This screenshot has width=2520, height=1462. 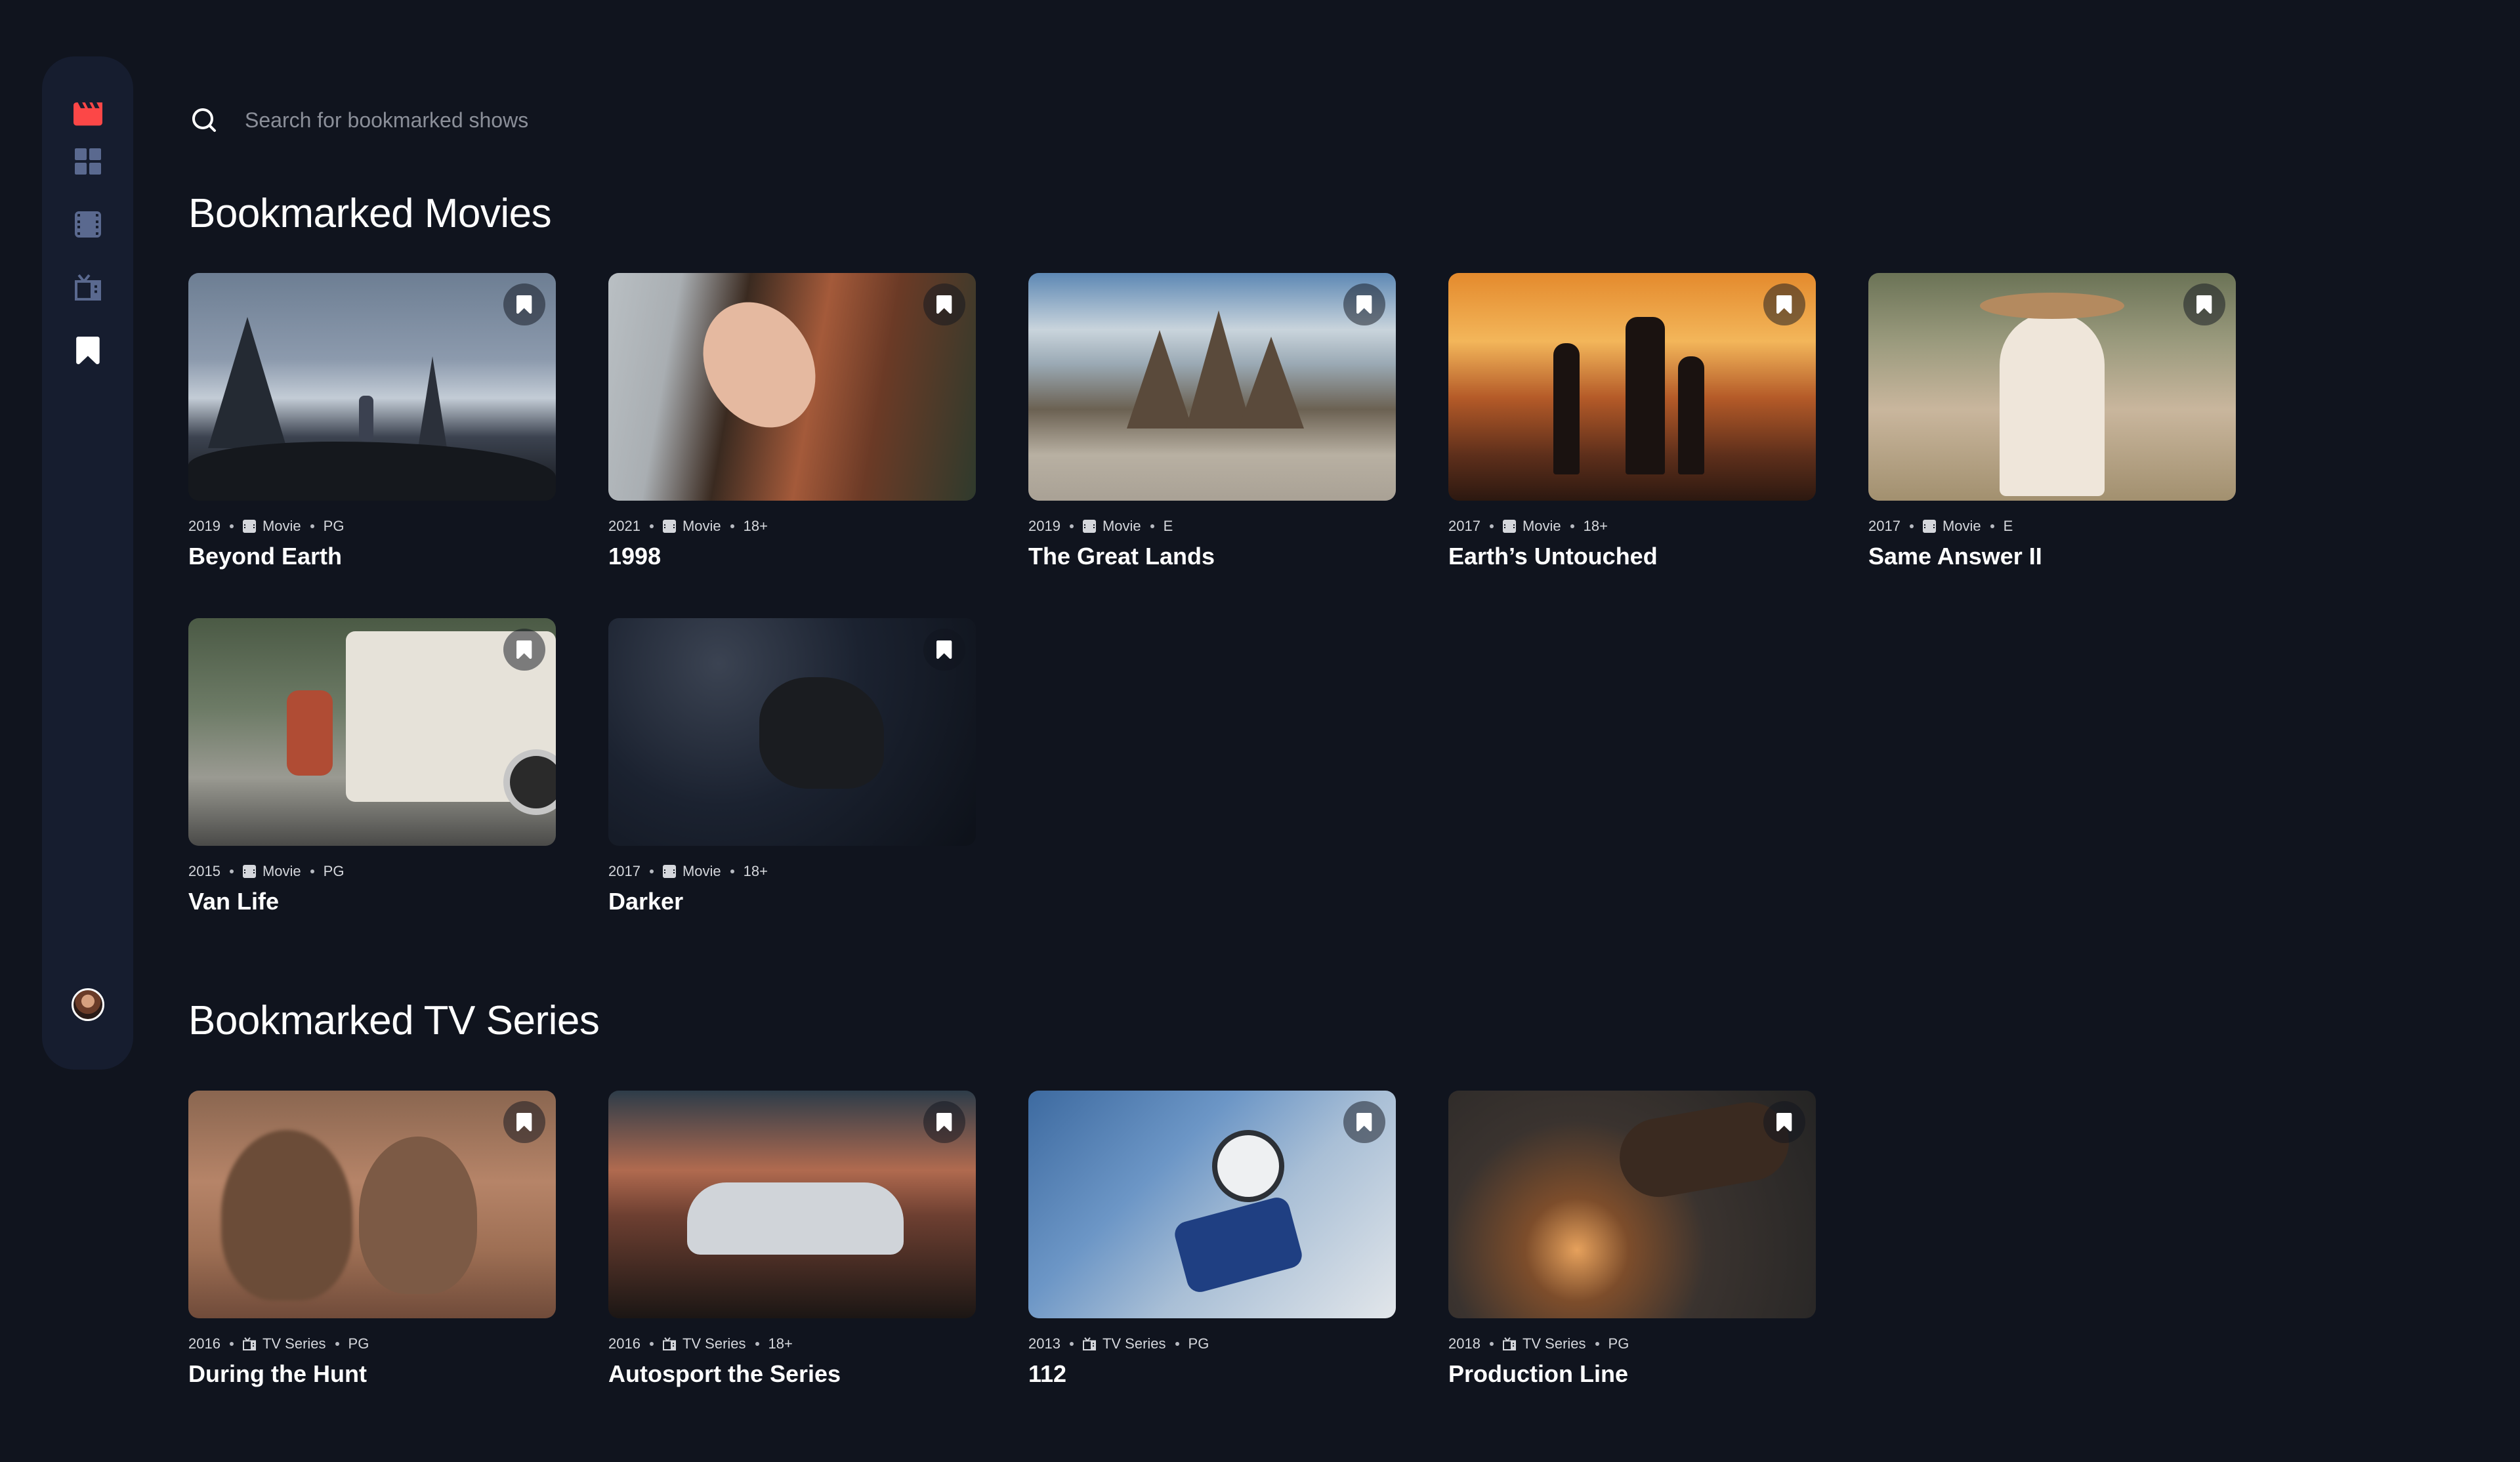 What do you see at coordinates (792, 526) in the screenshot?
I see `card-meta: 2021 Movie 18+` at bounding box center [792, 526].